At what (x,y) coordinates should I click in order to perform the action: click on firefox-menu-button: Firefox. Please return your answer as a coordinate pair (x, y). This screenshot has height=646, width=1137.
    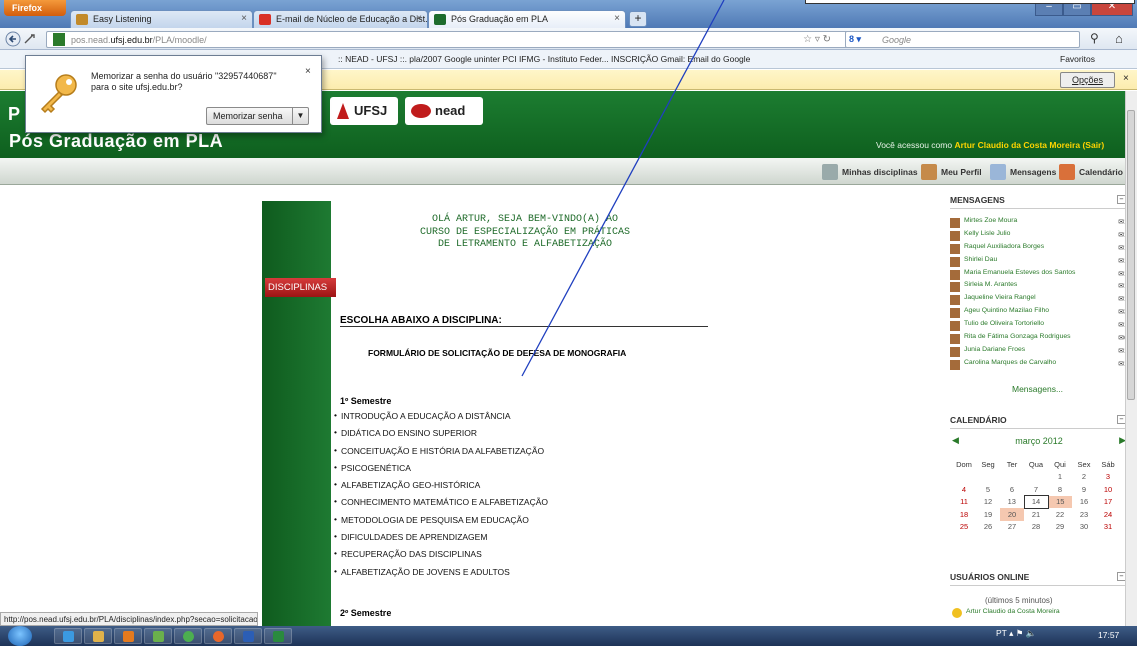
    Looking at the image, I should click on (35, 8).